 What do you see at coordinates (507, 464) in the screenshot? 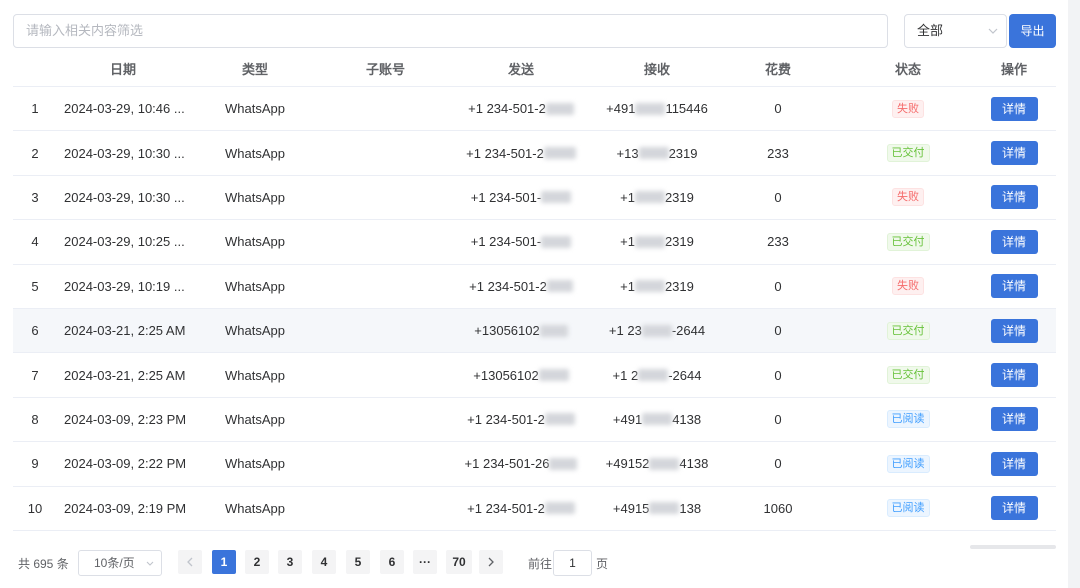
I see `send-number: +1 234-501-26` at bounding box center [507, 464].